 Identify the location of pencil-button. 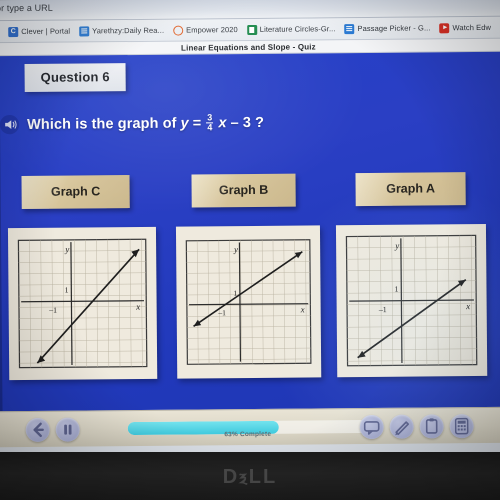
(401, 426).